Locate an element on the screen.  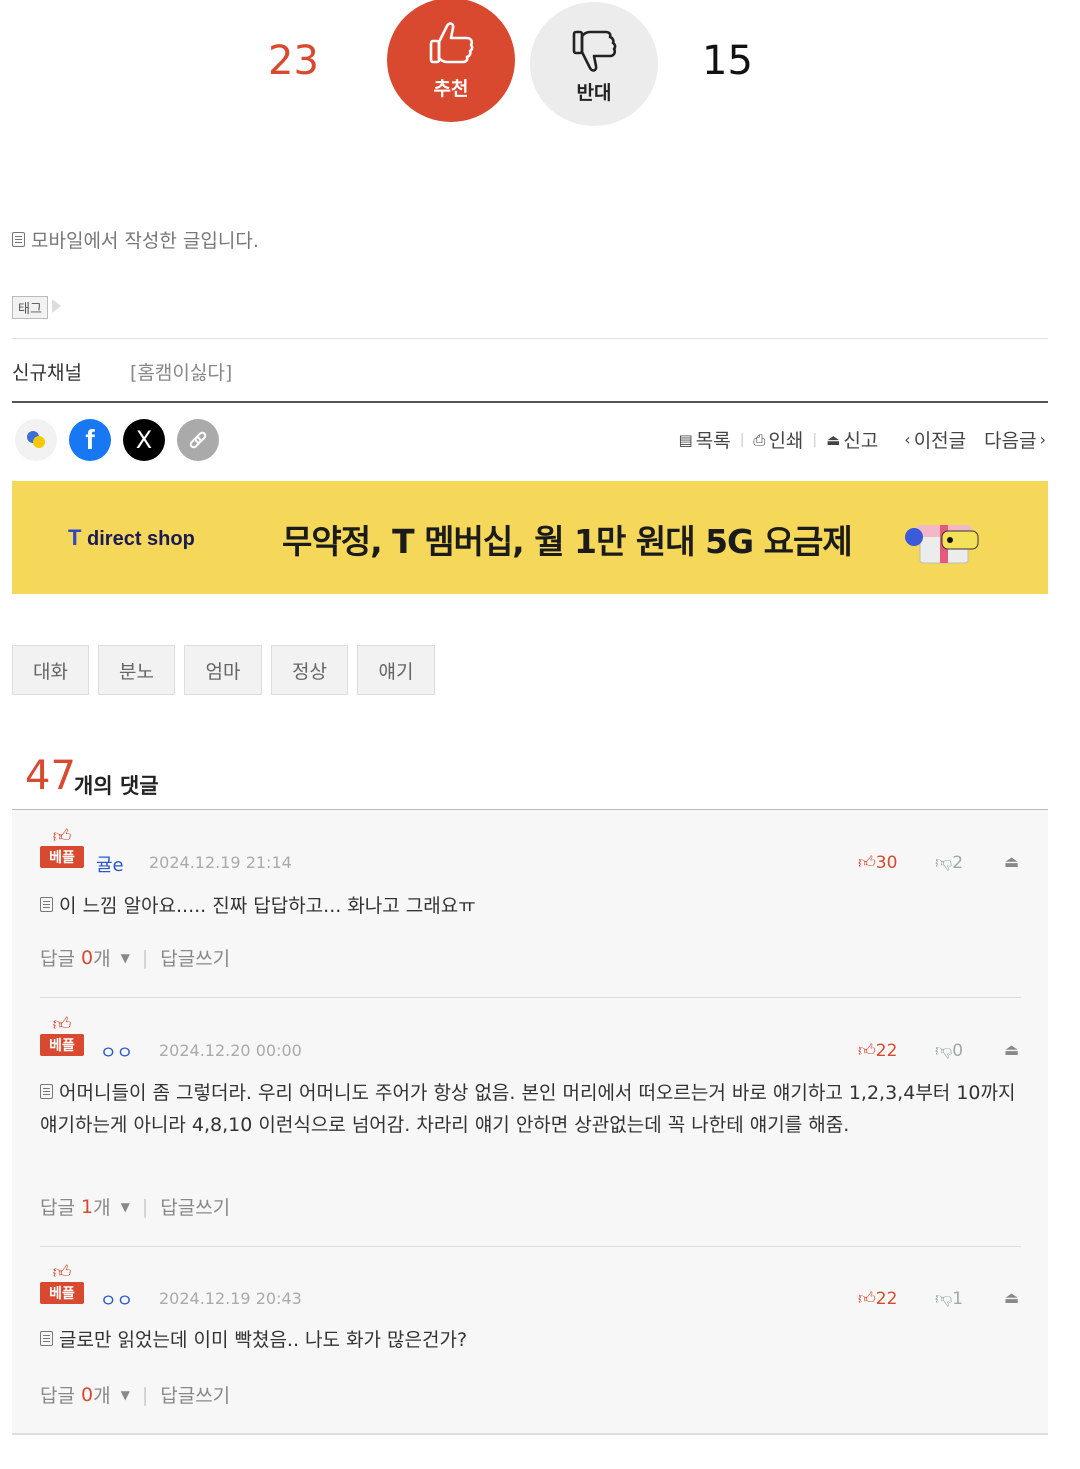
mobile-note: 모바일에서 작성한 글입니다. is located at coordinates (135, 239).